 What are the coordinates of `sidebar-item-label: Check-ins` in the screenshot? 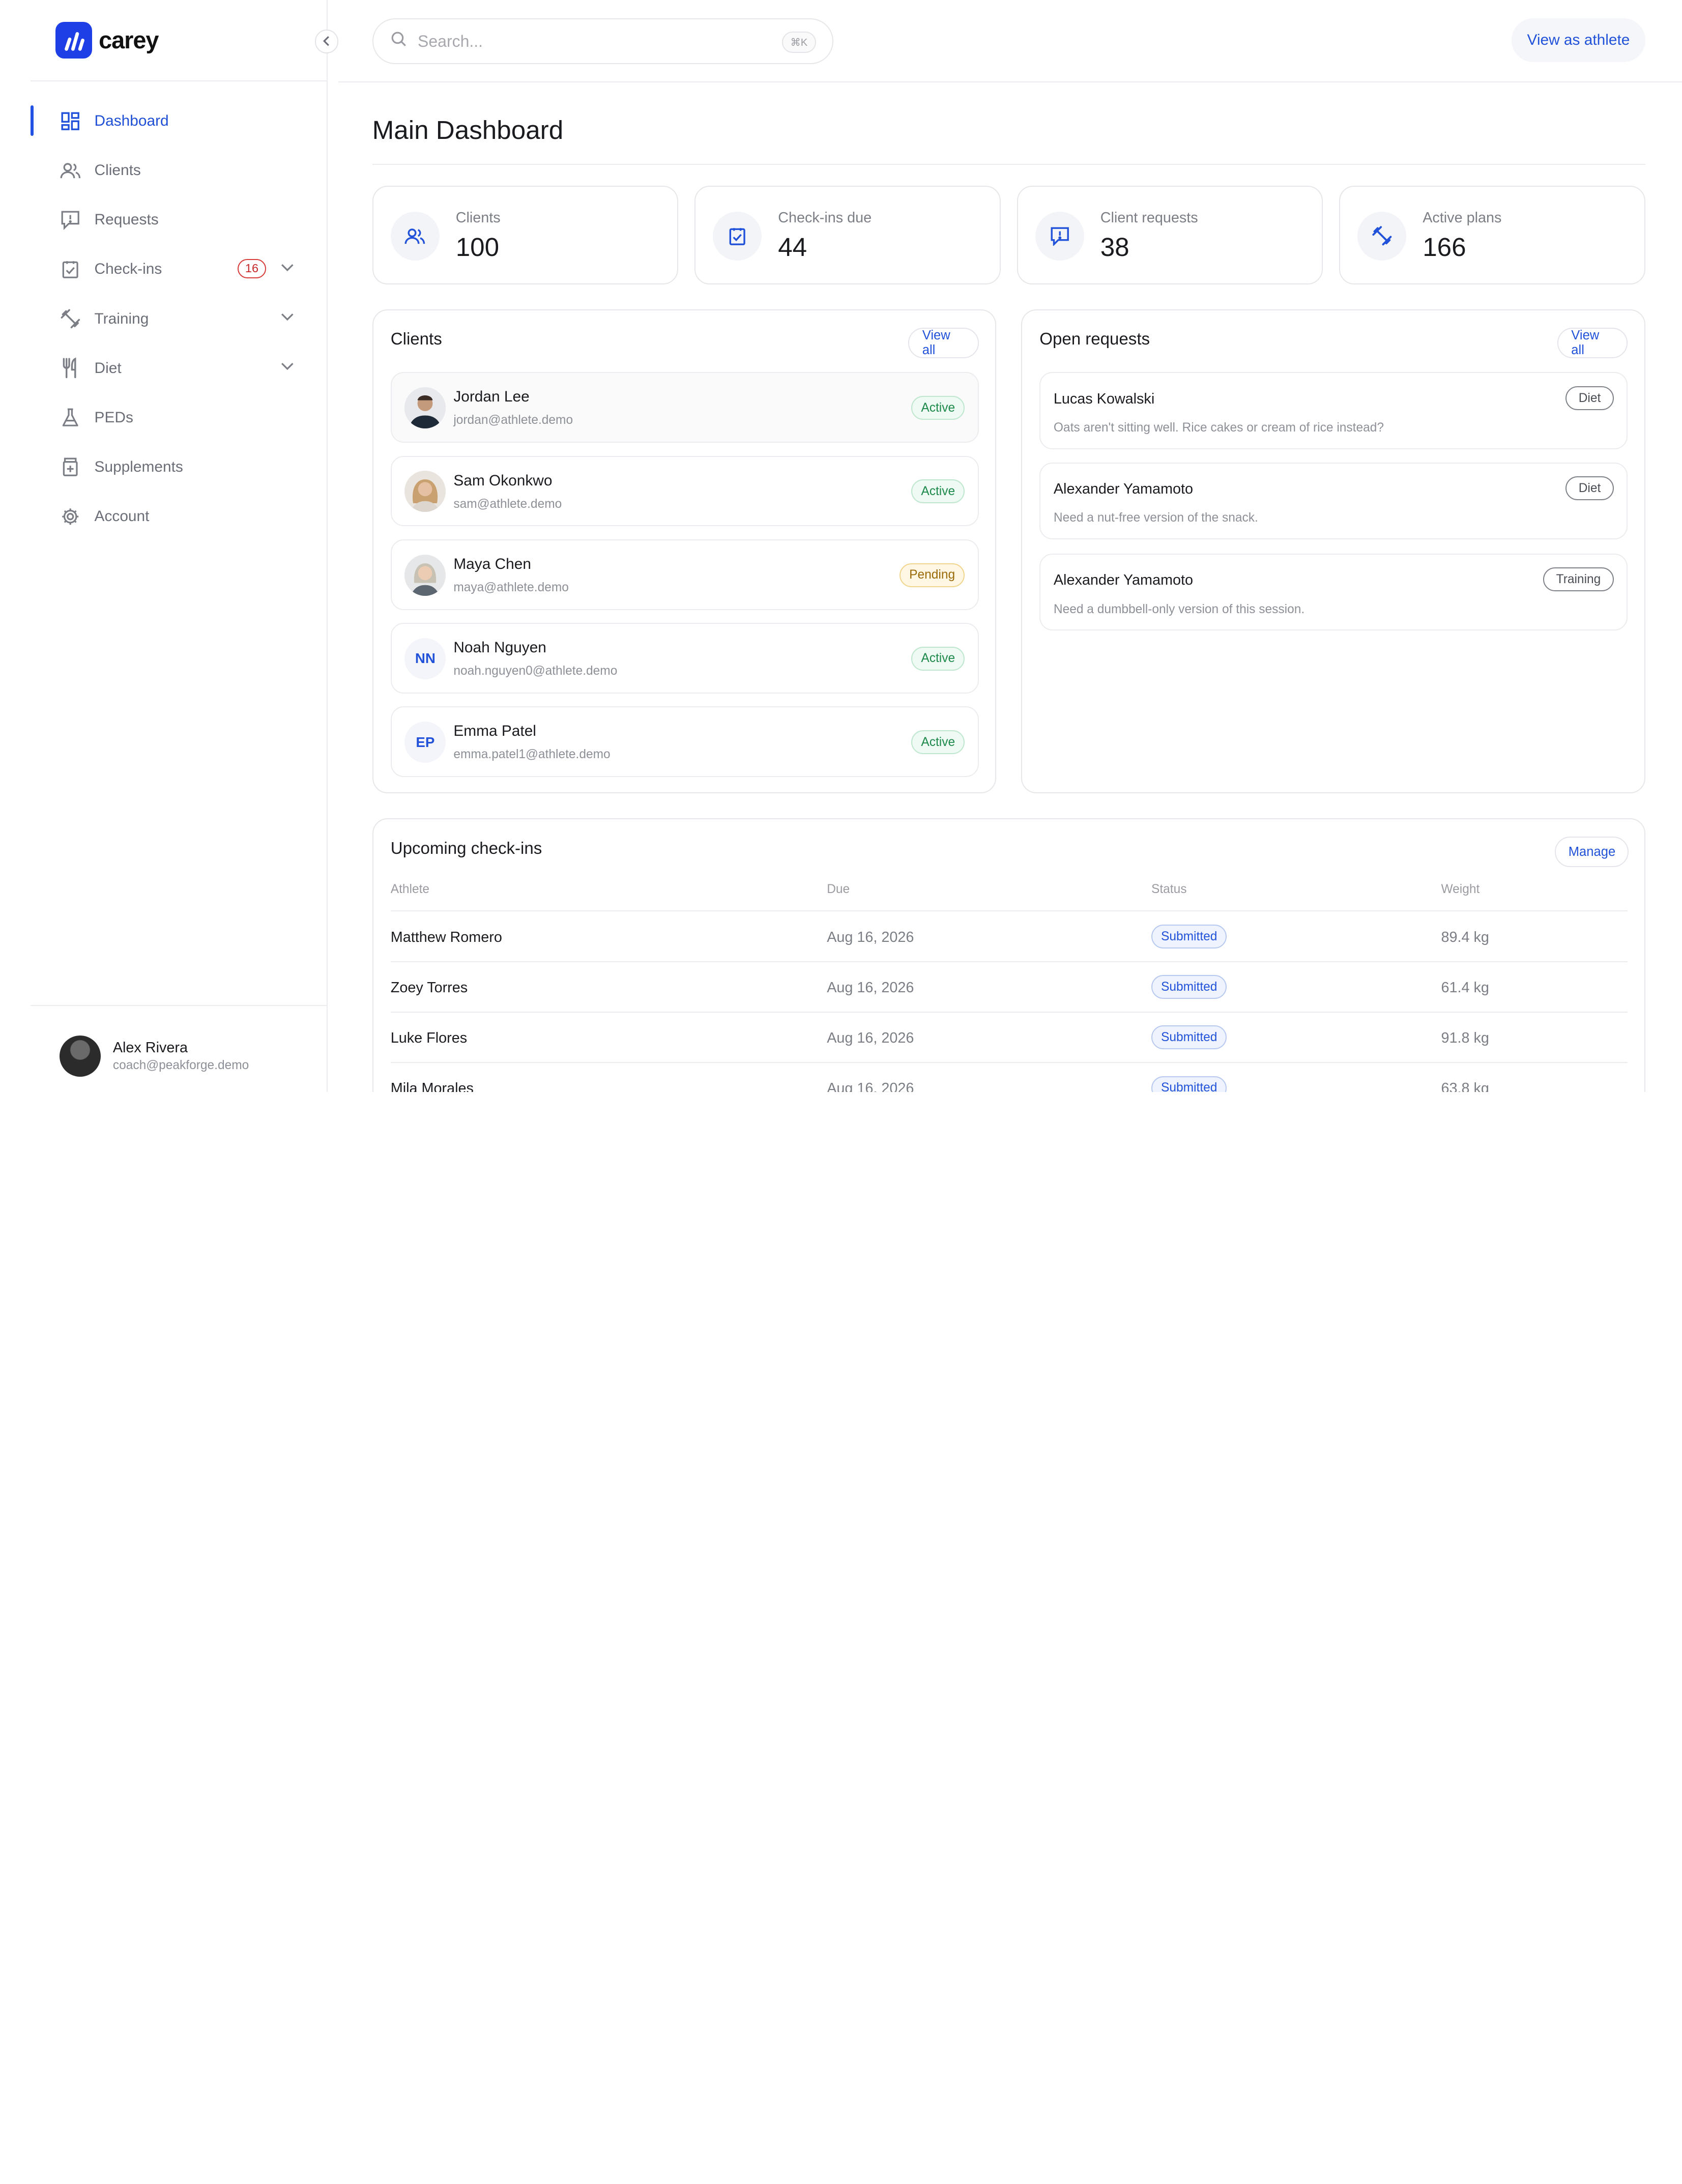 It's located at (128, 269).